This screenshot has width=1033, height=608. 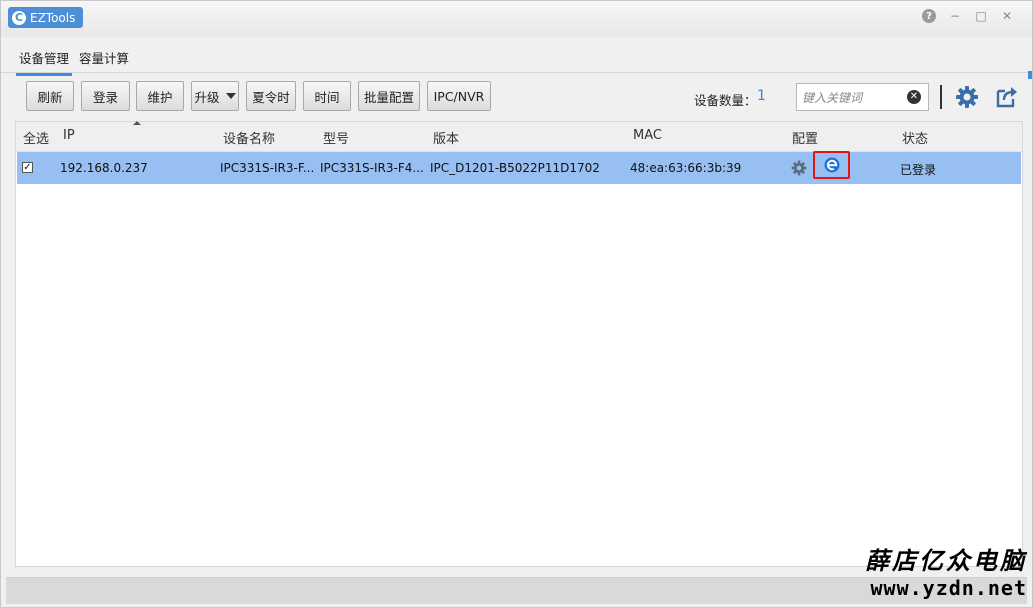 I want to click on app-title: EZTools, so click(x=53, y=17).